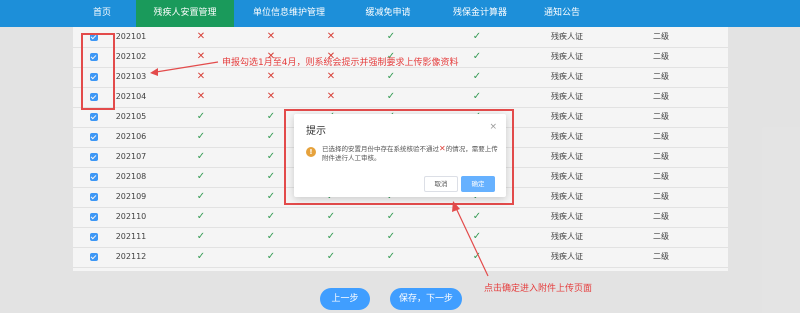 The height and width of the screenshot is (313, 800). I want to click on dialog-title: 提示, so click(316, 131).